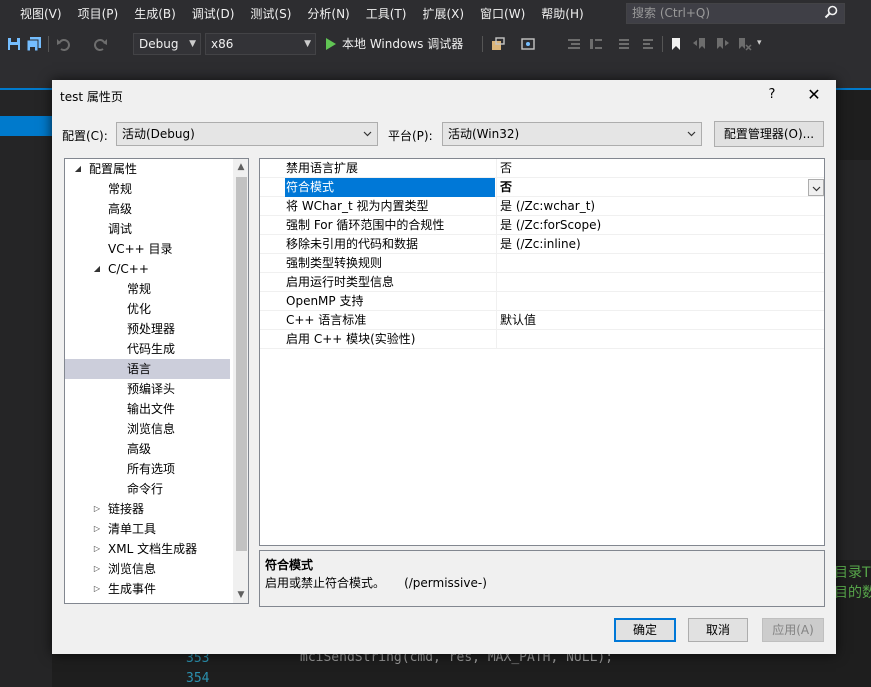 The image size is (871, 687). I want to click on menu-extensions: 扩展(X), so click(443, 14).